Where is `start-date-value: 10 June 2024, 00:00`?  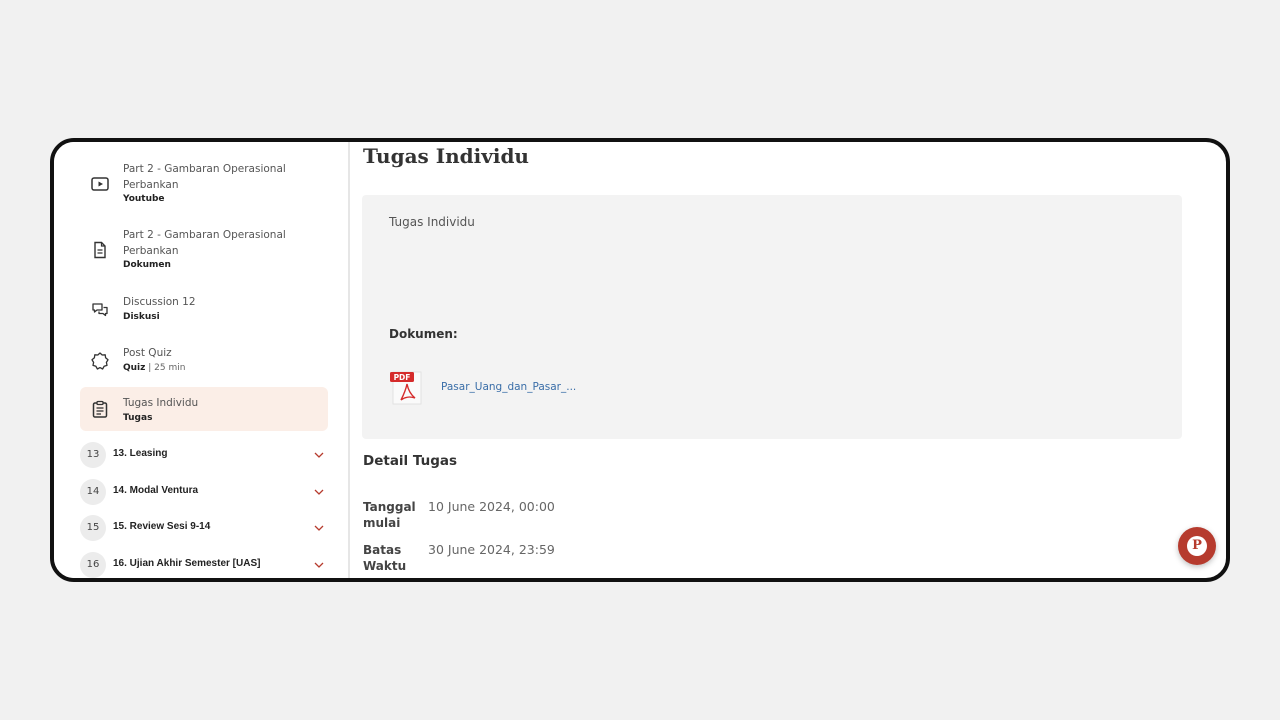
start-date-value: 10 June 2024, 00:00 is located at coordinates (491, 506).